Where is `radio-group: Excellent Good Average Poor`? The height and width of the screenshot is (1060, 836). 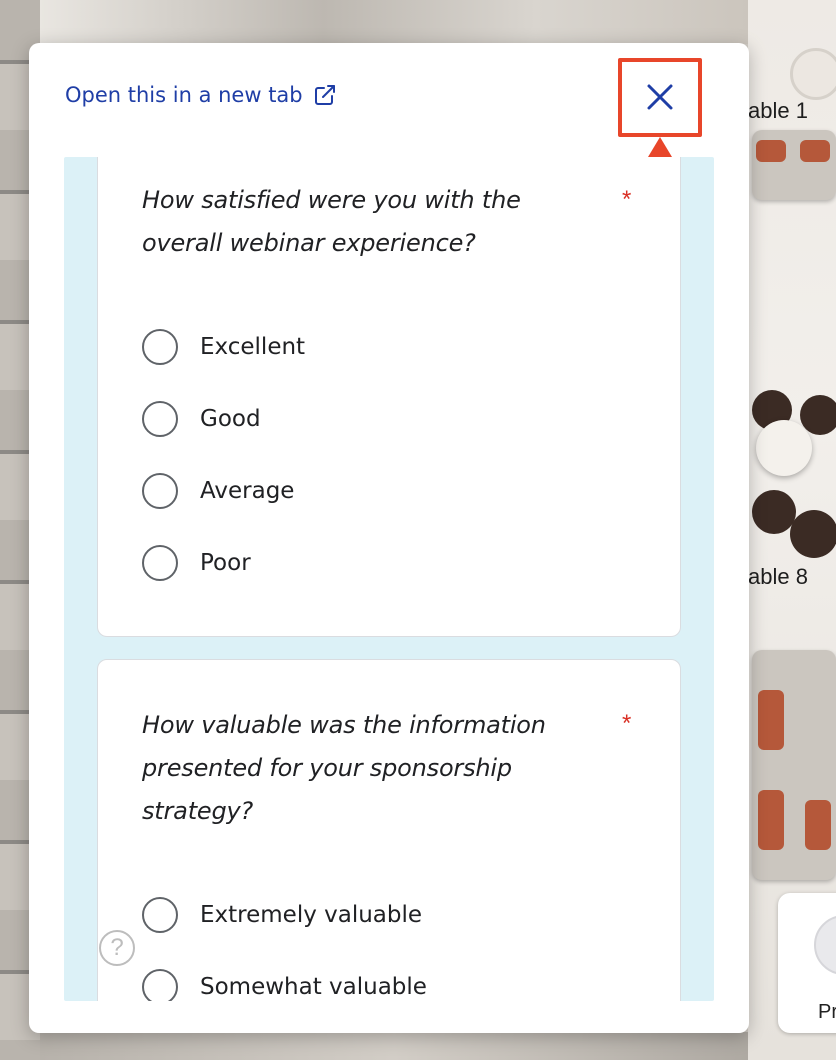
radio-group: Excellent Good Average Poor is located at coordinates (223, 455).